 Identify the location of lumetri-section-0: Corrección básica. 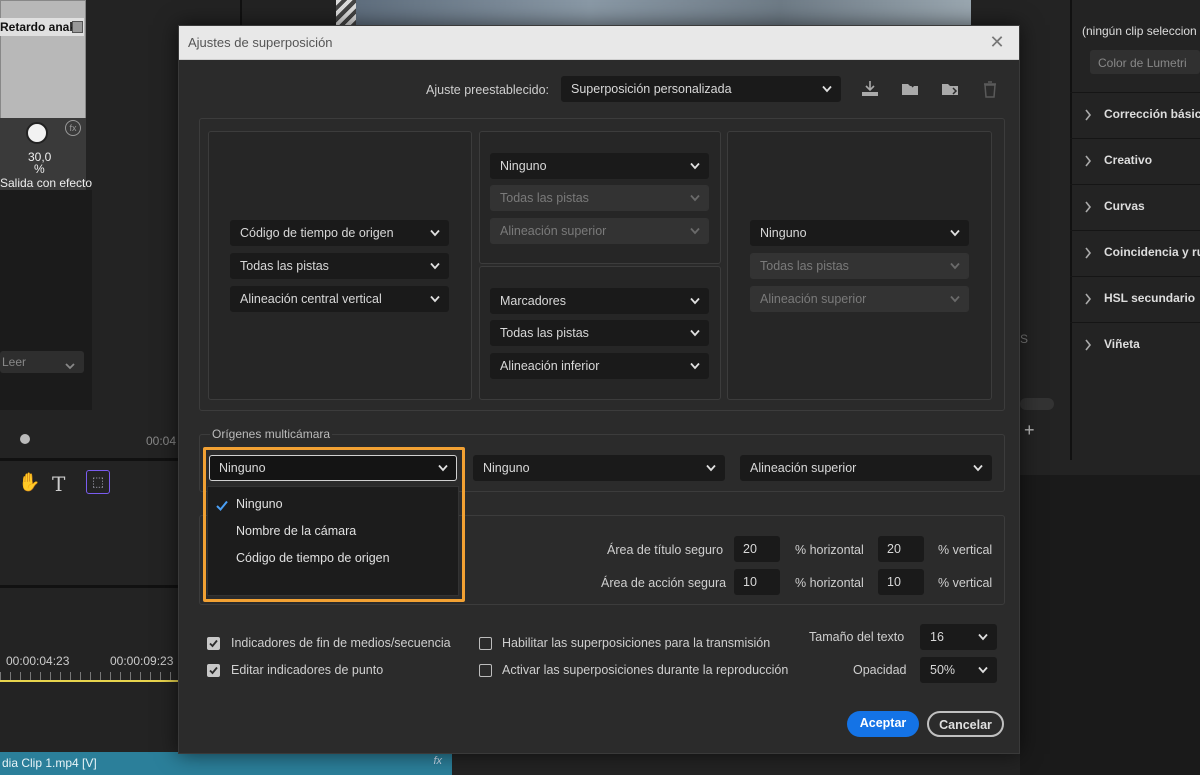
(1135, 114).